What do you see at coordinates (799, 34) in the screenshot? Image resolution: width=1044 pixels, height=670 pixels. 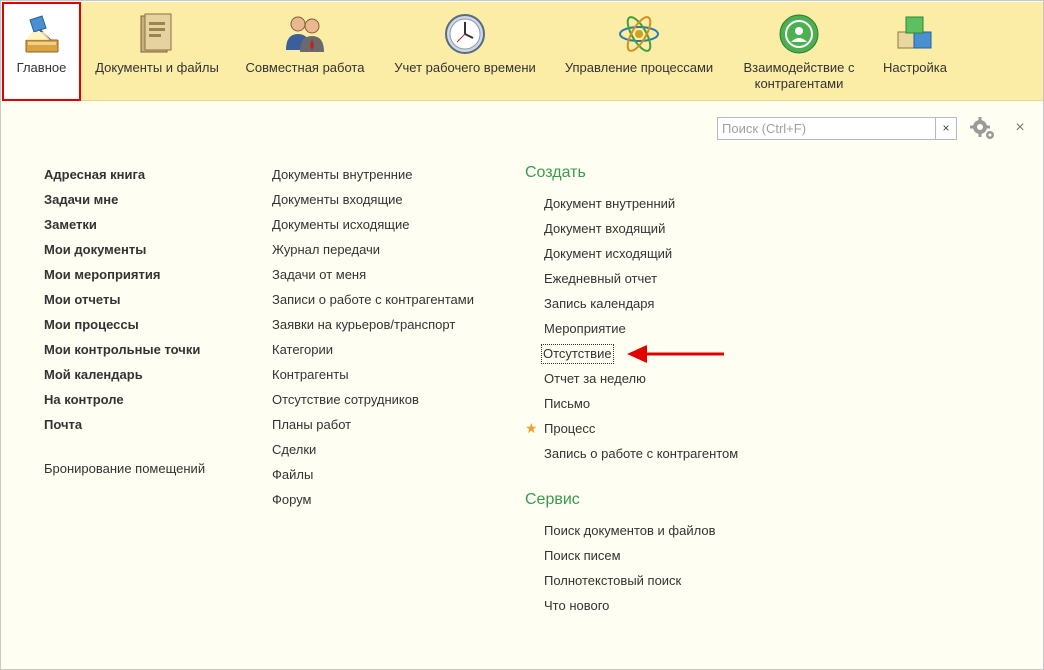 I see `interaction-cycle-icon` at bounding box center [799, 34].